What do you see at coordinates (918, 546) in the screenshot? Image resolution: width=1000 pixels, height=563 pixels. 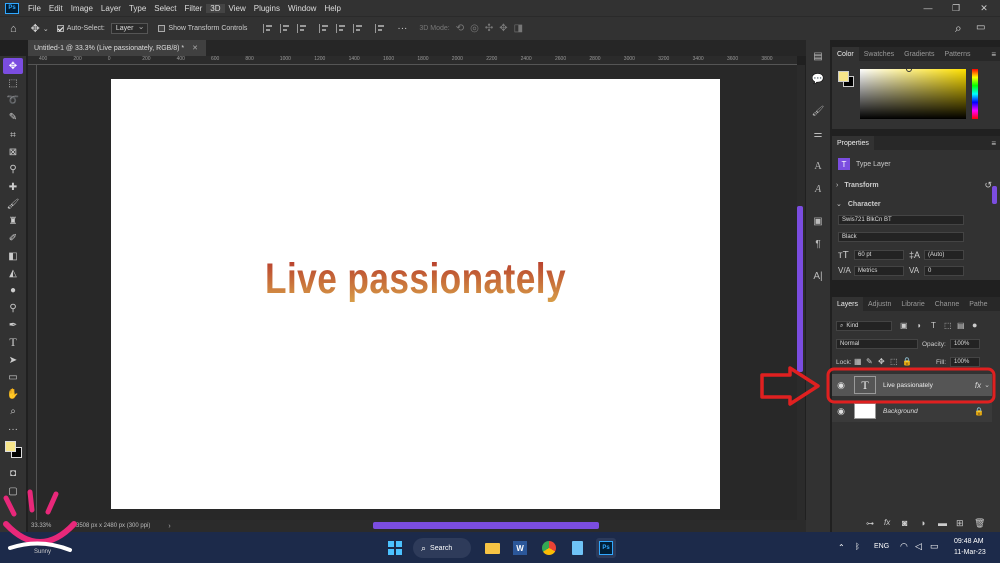 I see `volume-icon: ◁` at bounding box center [918, 546].